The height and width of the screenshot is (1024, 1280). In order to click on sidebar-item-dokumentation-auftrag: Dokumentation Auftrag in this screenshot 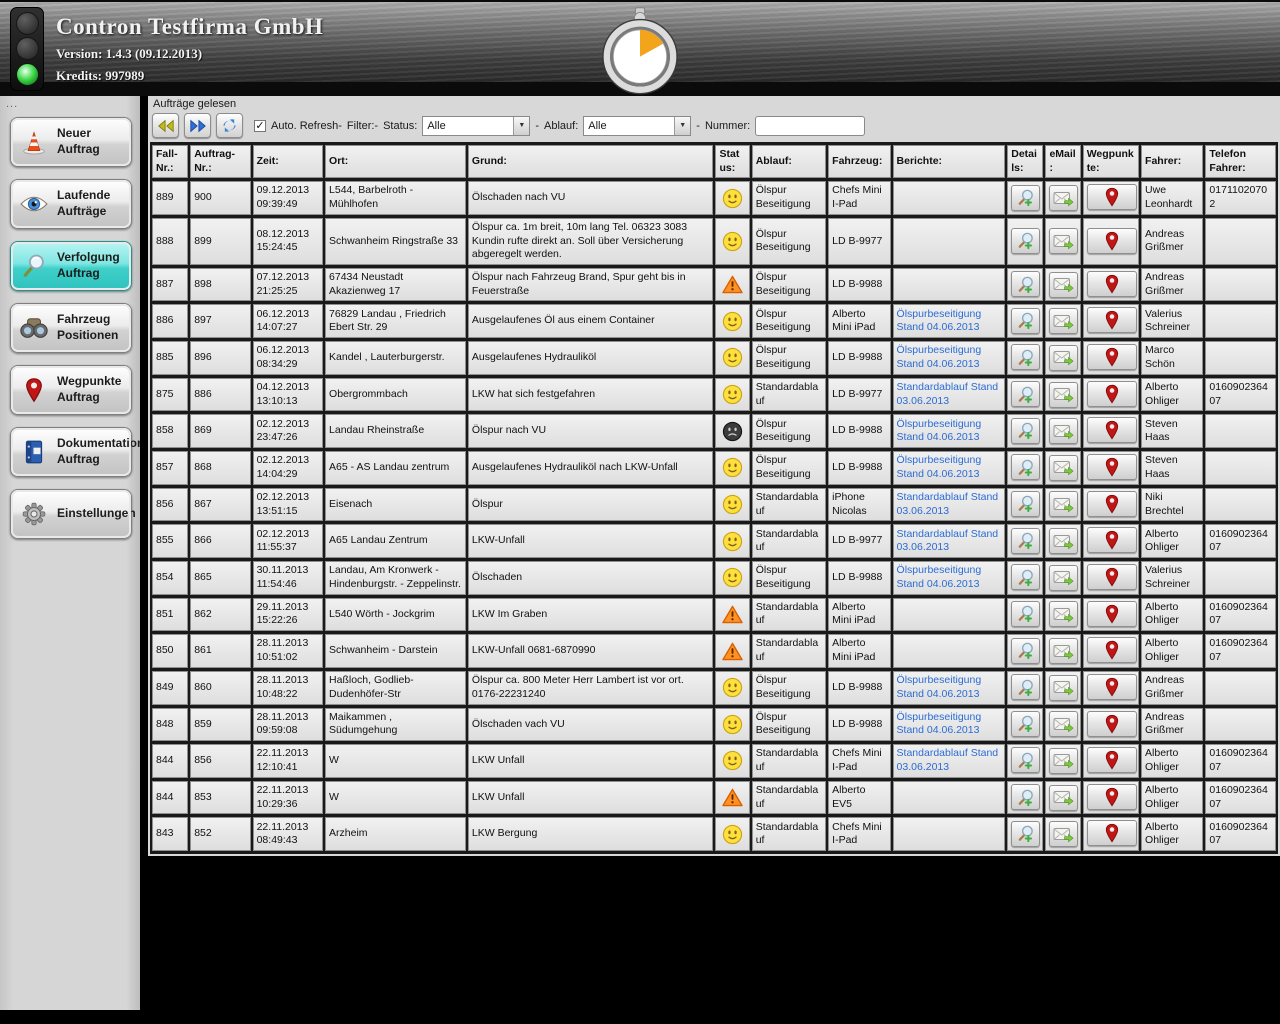, I will do `click(77, 452)`.